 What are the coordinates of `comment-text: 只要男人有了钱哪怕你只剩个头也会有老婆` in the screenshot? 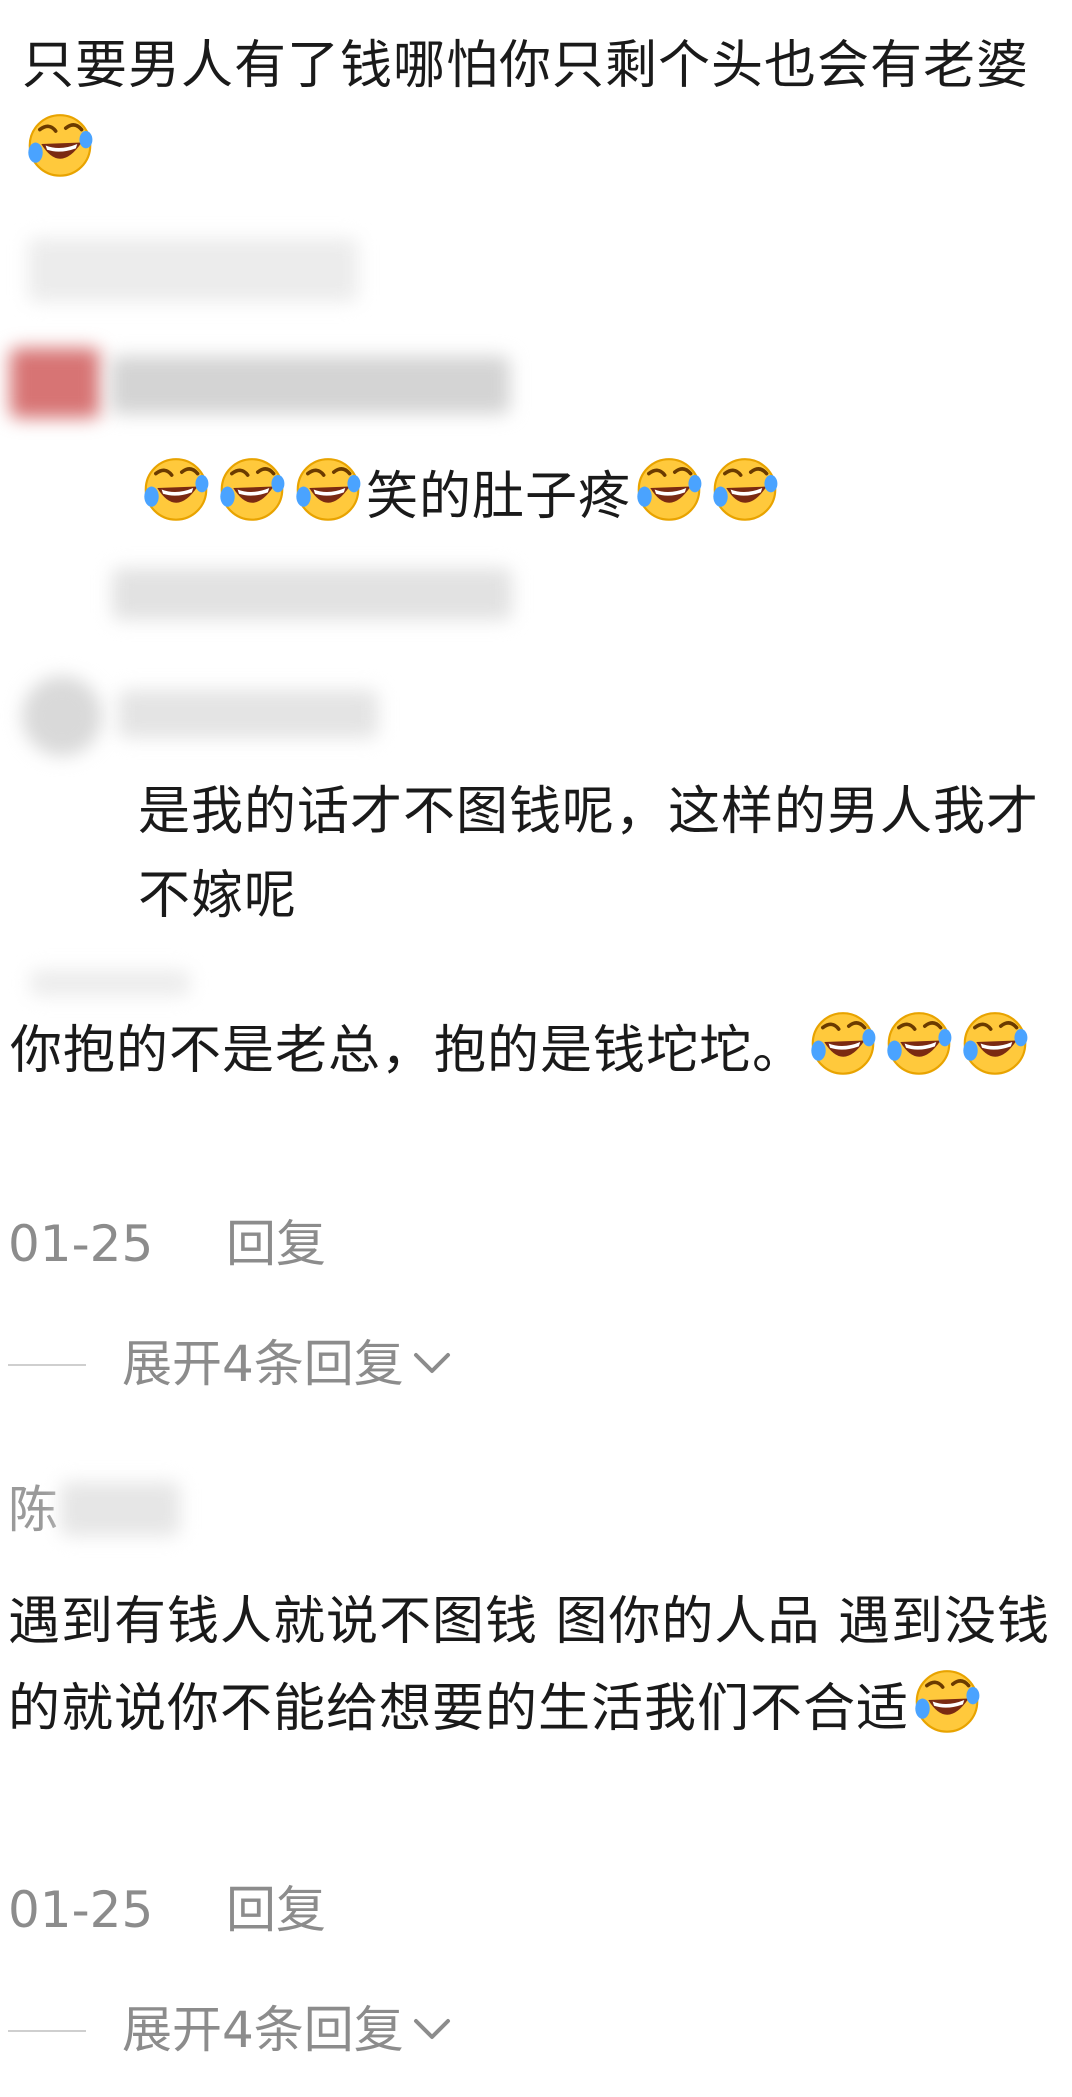 It's located at (537, 109).